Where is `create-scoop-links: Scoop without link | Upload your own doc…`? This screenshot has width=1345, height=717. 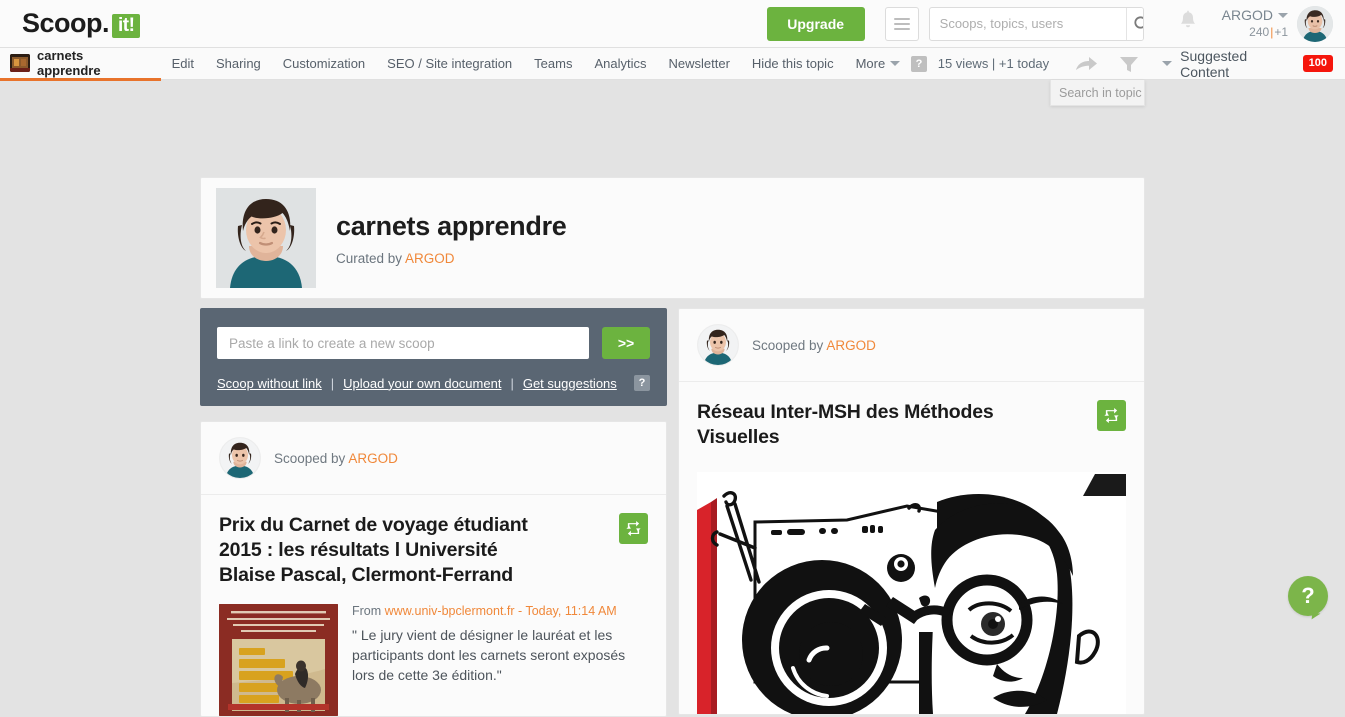
create-scoop-links: Scoop without link | Upload your own doc… is located at coordinates (433, 383).